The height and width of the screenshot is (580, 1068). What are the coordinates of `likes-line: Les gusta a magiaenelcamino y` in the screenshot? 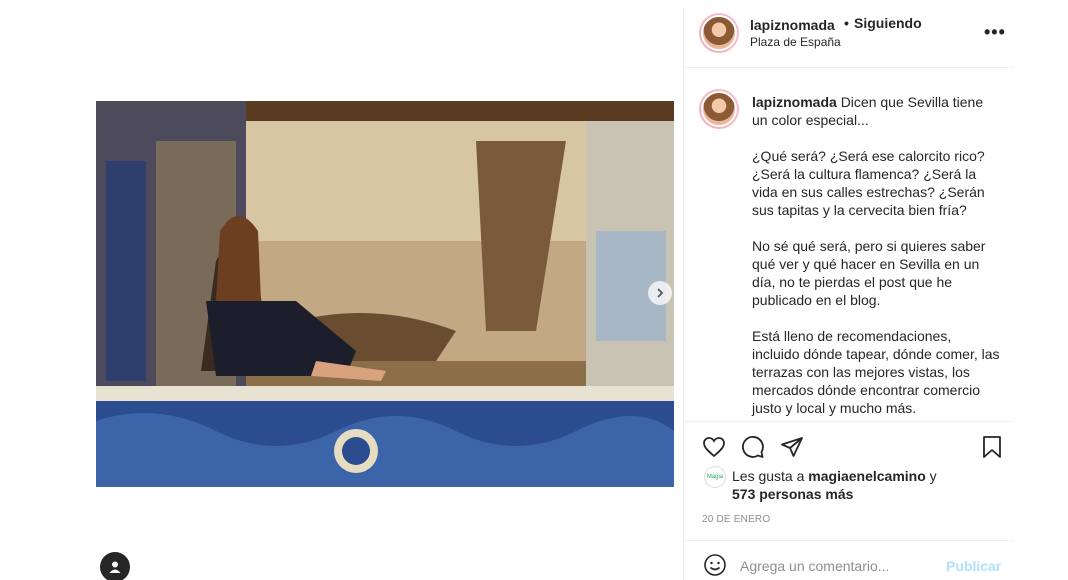 It's located at (834, 476).